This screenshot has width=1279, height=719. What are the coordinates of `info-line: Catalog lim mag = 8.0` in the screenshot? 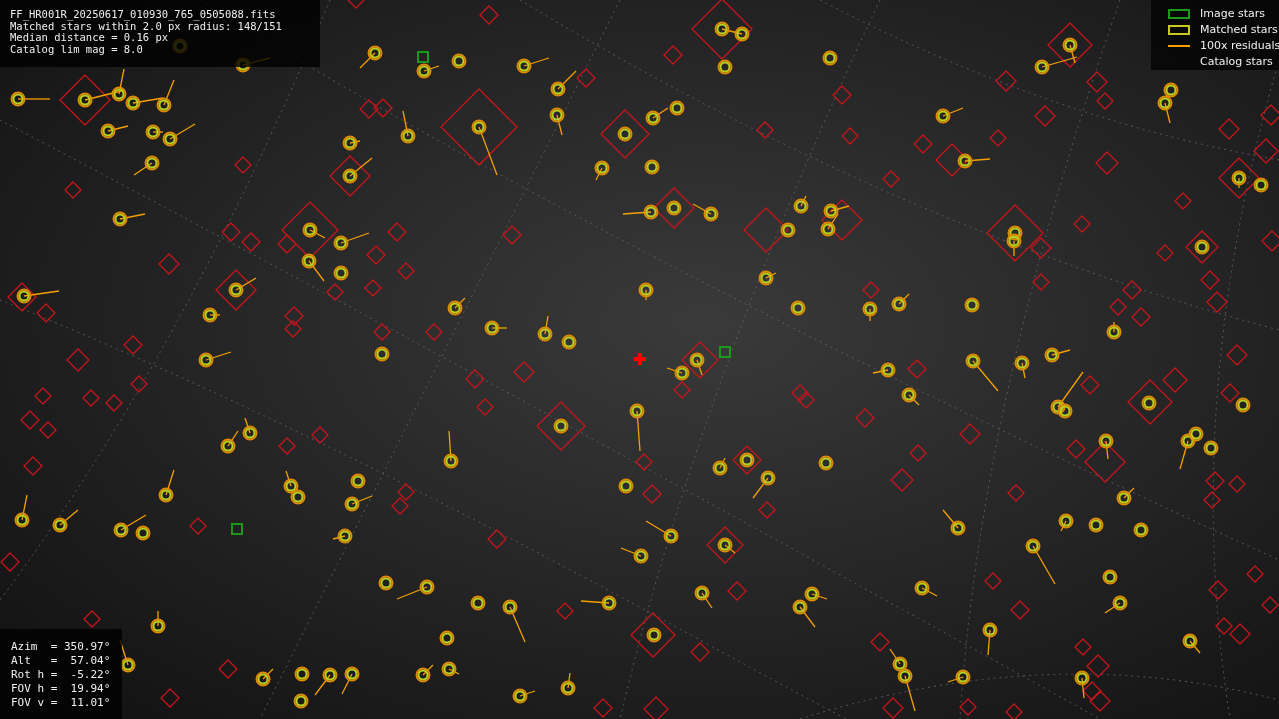 It's located at (77, 49).